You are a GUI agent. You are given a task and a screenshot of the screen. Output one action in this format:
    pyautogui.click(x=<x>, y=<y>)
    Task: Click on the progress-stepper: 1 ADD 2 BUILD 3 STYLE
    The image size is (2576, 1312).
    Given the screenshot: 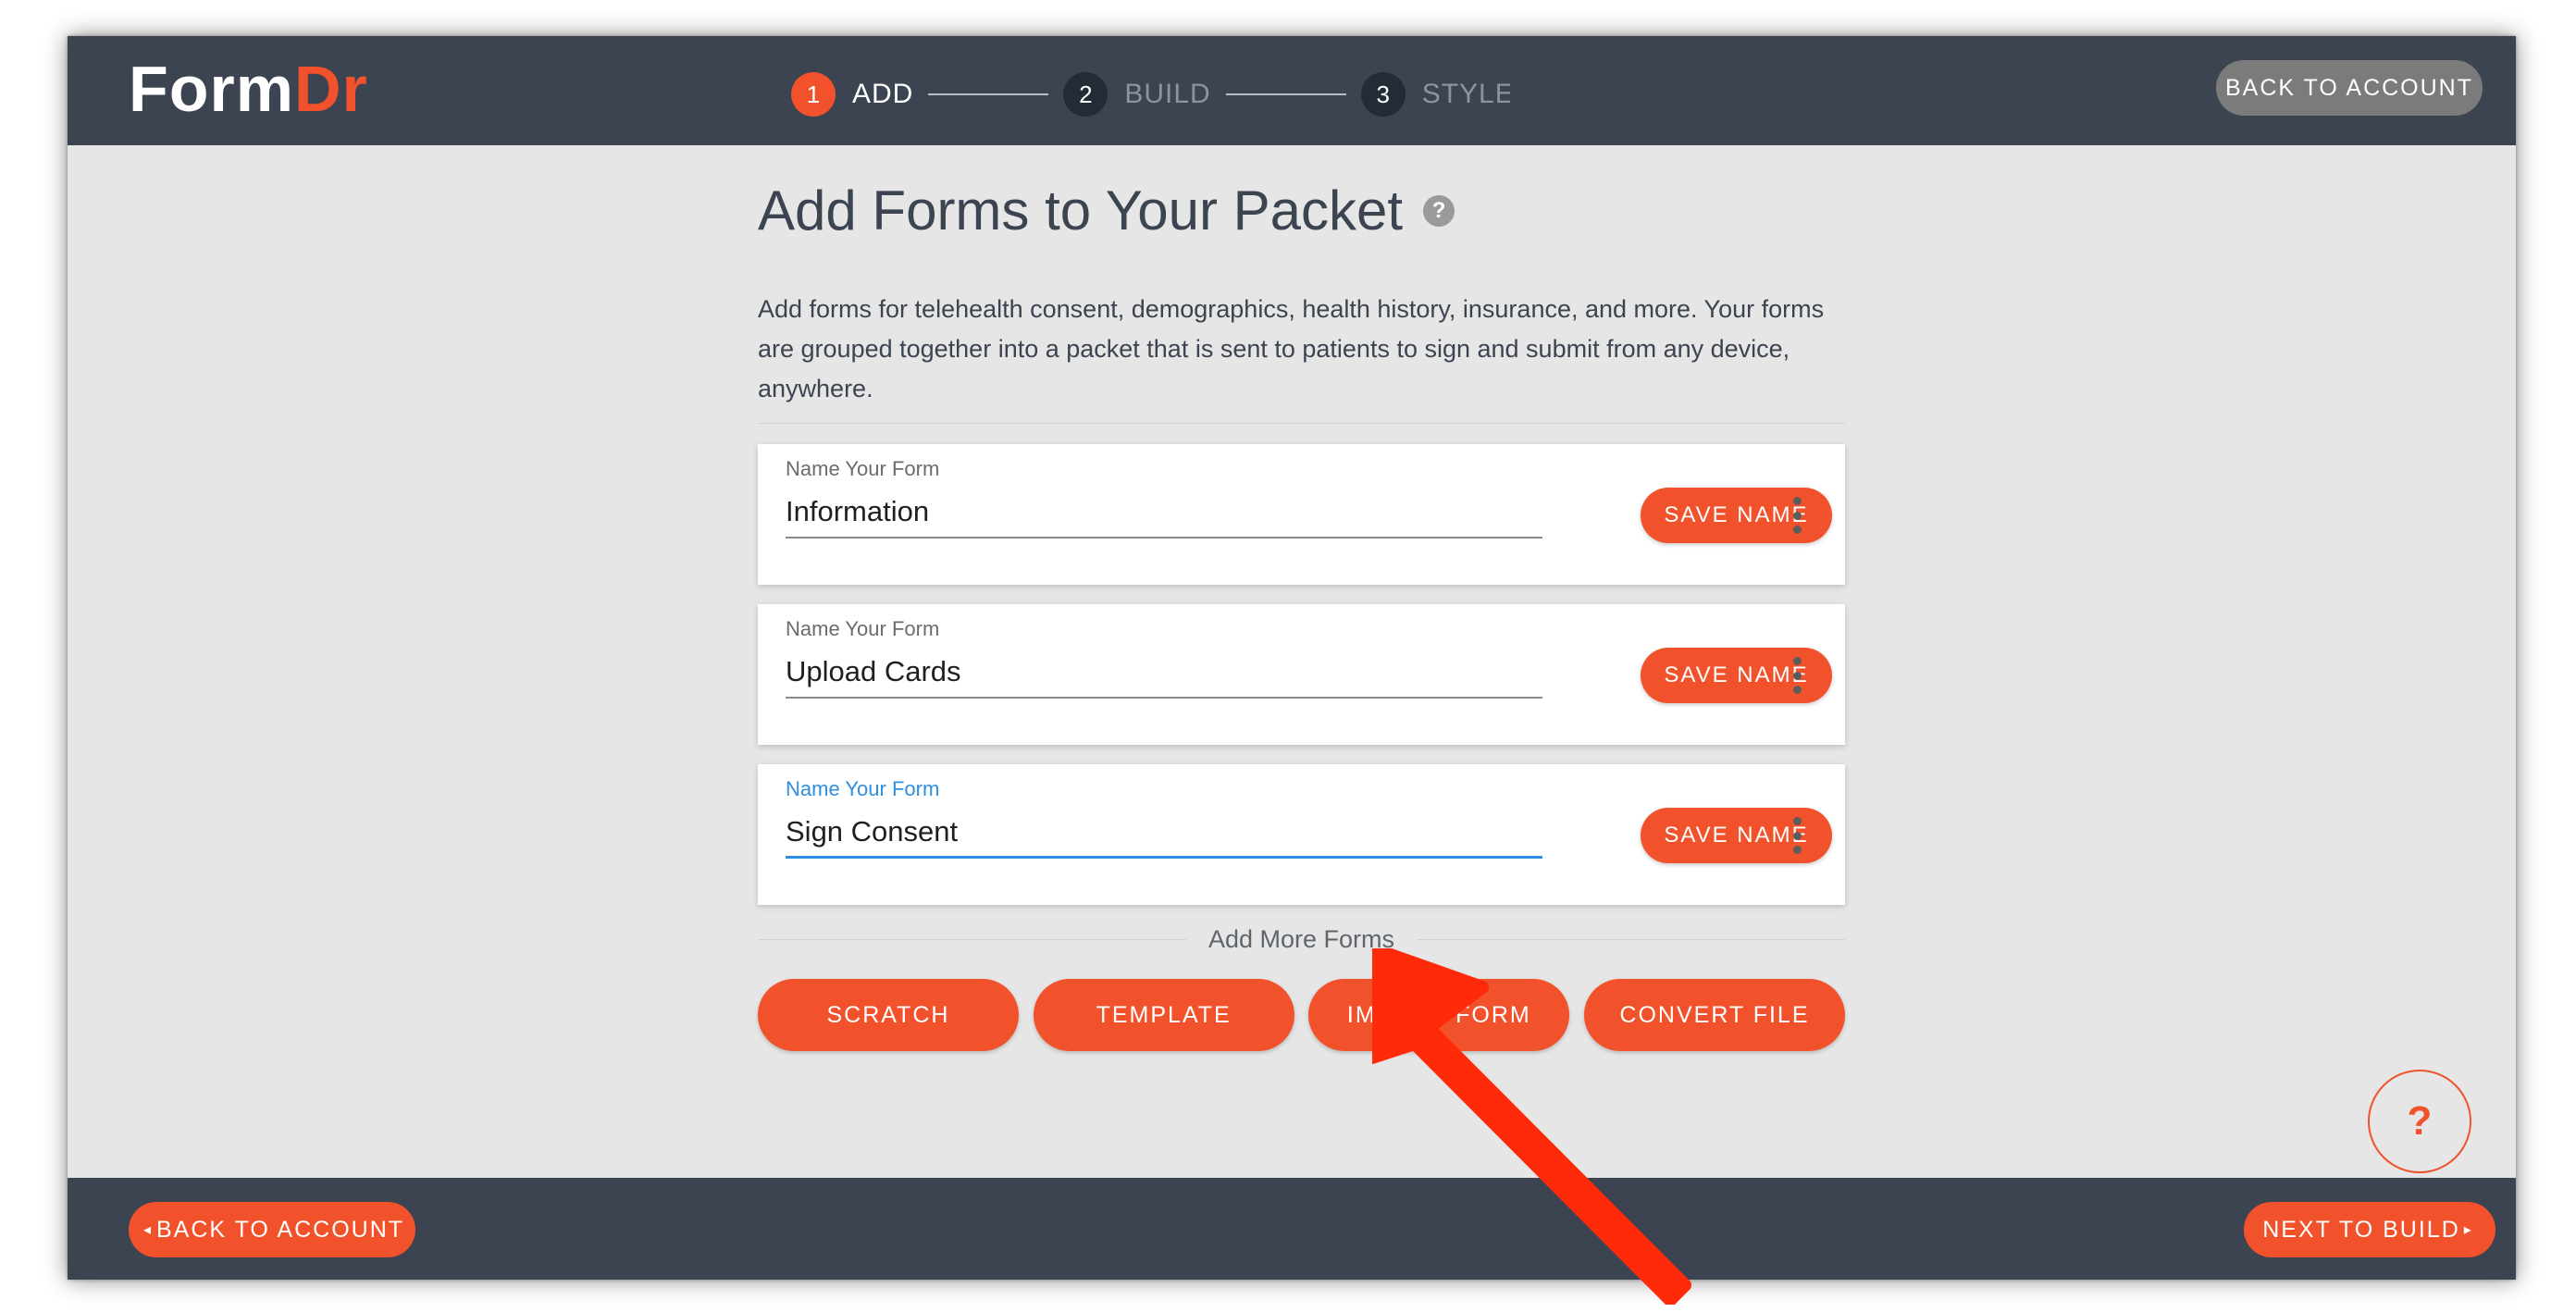 What is the action you would take?
    pyautogui.click(x=1151, y=94)
    